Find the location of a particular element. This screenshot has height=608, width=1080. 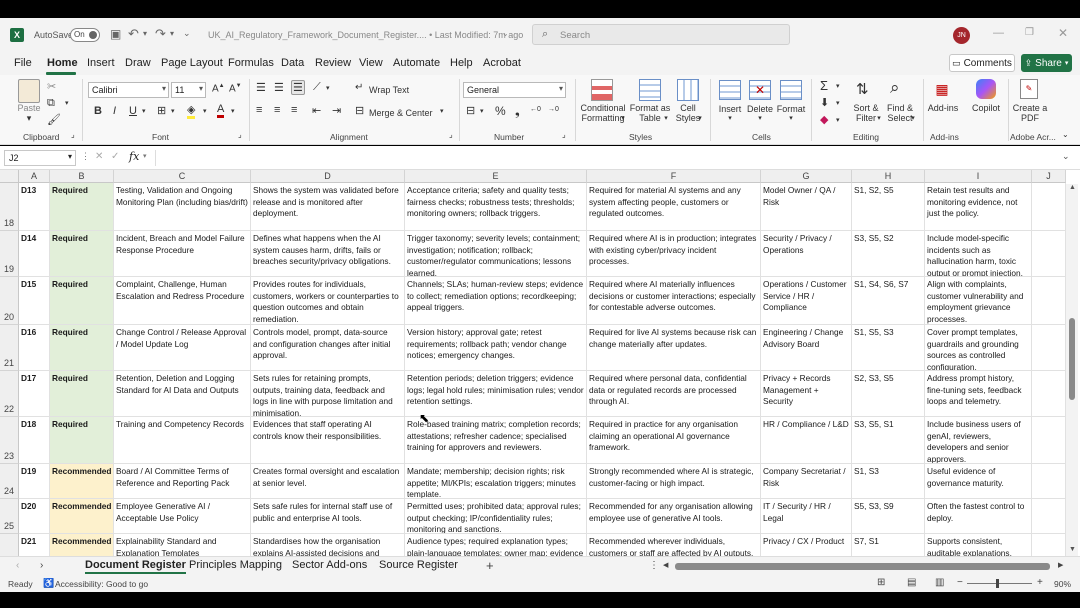

sheet-tab-principles-mapping: Principles Mapping is located at coordinates (235, 565).